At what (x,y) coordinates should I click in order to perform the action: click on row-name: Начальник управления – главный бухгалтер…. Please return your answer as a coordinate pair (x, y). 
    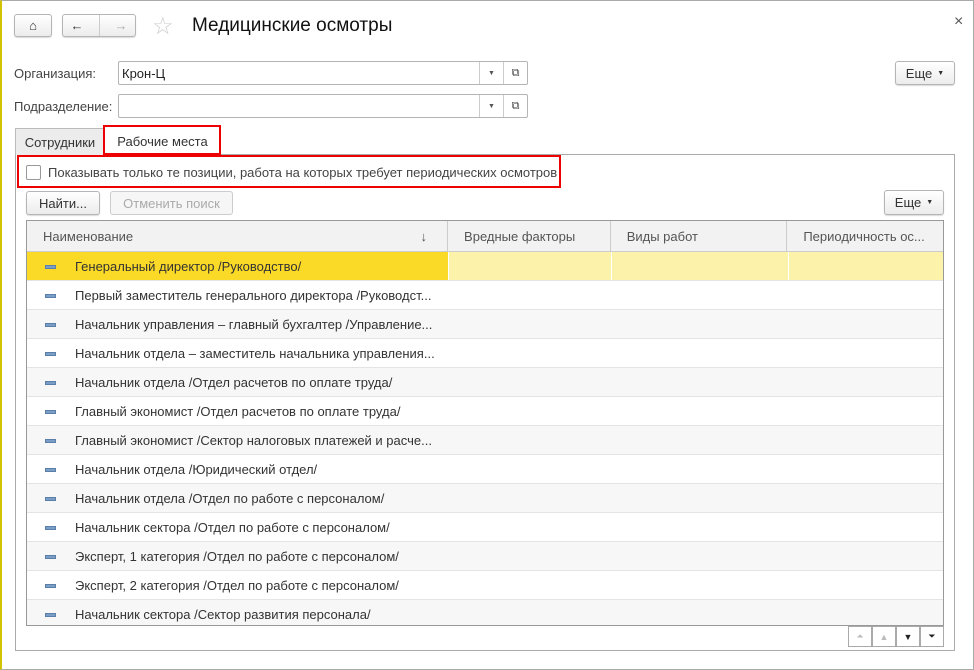
    Looking at the image, I should click on (254, 324).